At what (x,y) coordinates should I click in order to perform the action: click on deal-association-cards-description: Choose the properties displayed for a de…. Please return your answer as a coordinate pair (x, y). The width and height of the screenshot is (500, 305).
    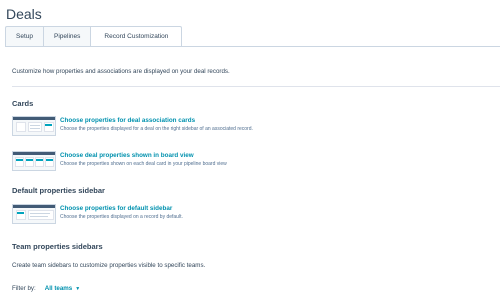
    Looking at the image, I should click on (156, 129).